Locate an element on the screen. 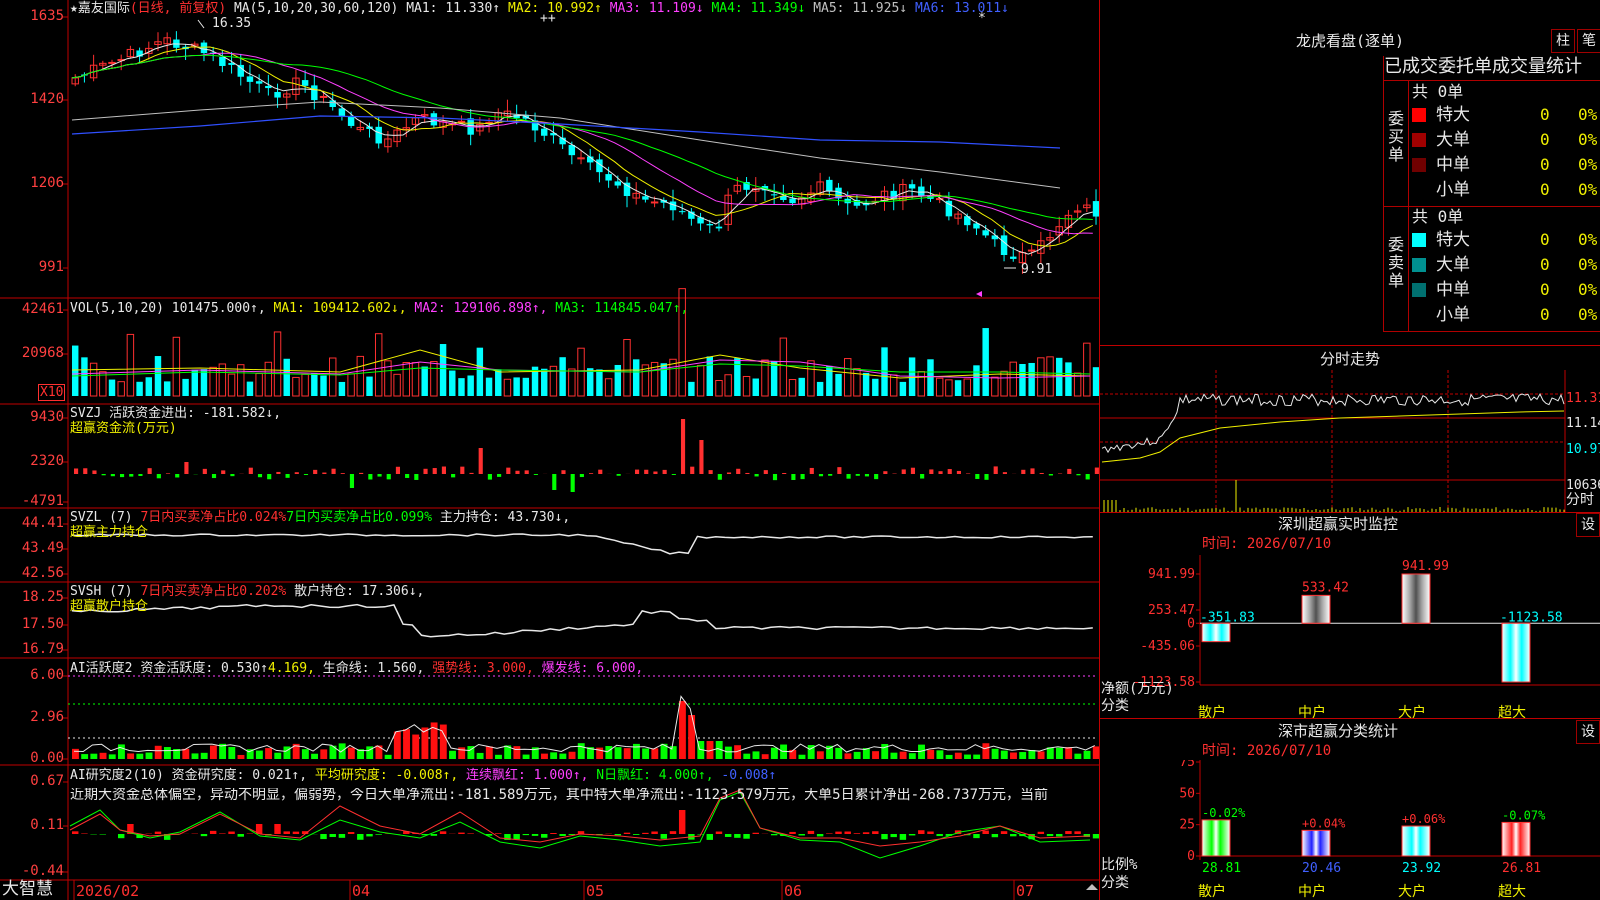 This screenshot has width=1600, height=900. buy-row-name: 中单 is located at coordinates (1453, 165).